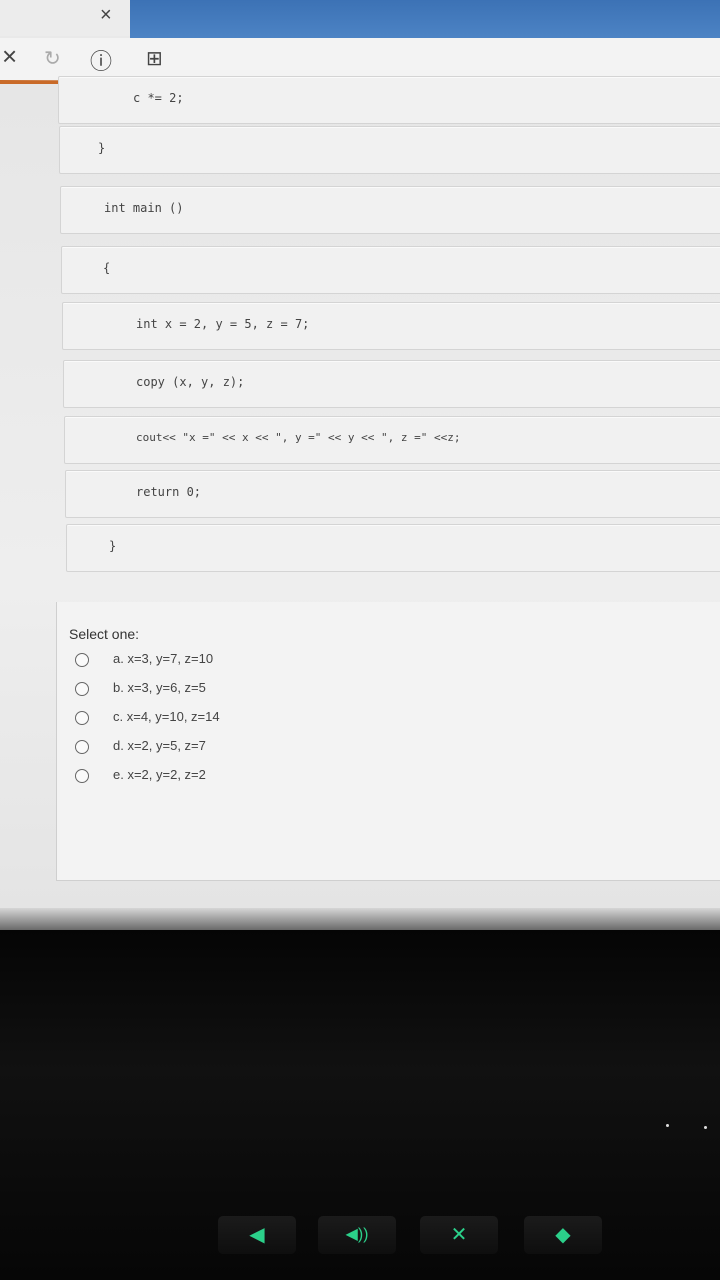 The width and height of the screenshot is (720, 1280). I want to click on code-line: int main (), so click(390, 210).